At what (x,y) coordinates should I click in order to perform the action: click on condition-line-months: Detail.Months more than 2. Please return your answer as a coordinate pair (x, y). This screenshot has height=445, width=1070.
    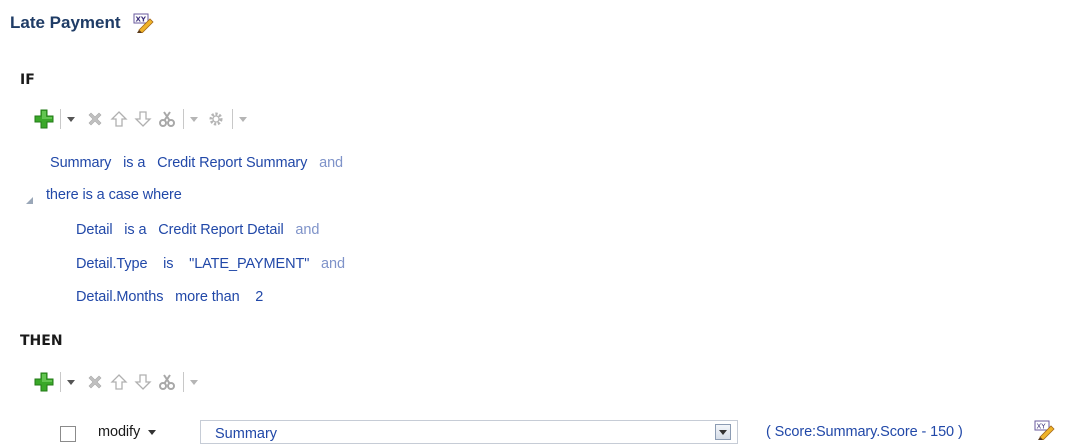
    Looking at the image, I should click on (169, 297).